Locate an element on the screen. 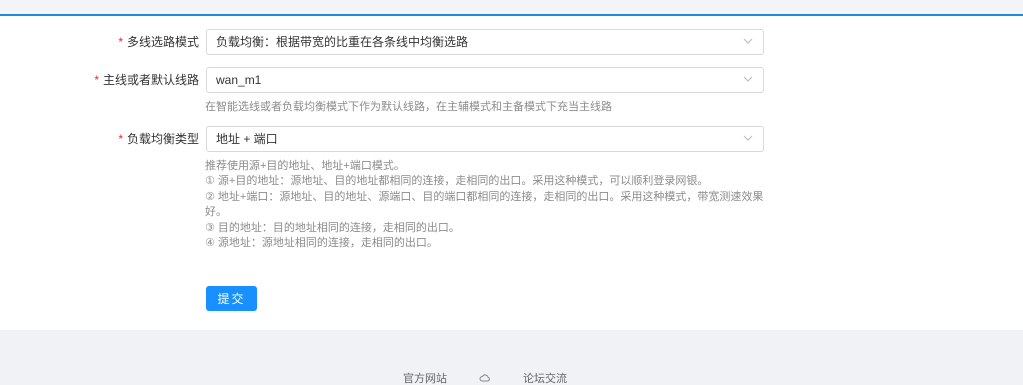 This screenshot has width=1023, height=385. footer: 官方网站 论坛交流 is located at coordinates (511, 357).